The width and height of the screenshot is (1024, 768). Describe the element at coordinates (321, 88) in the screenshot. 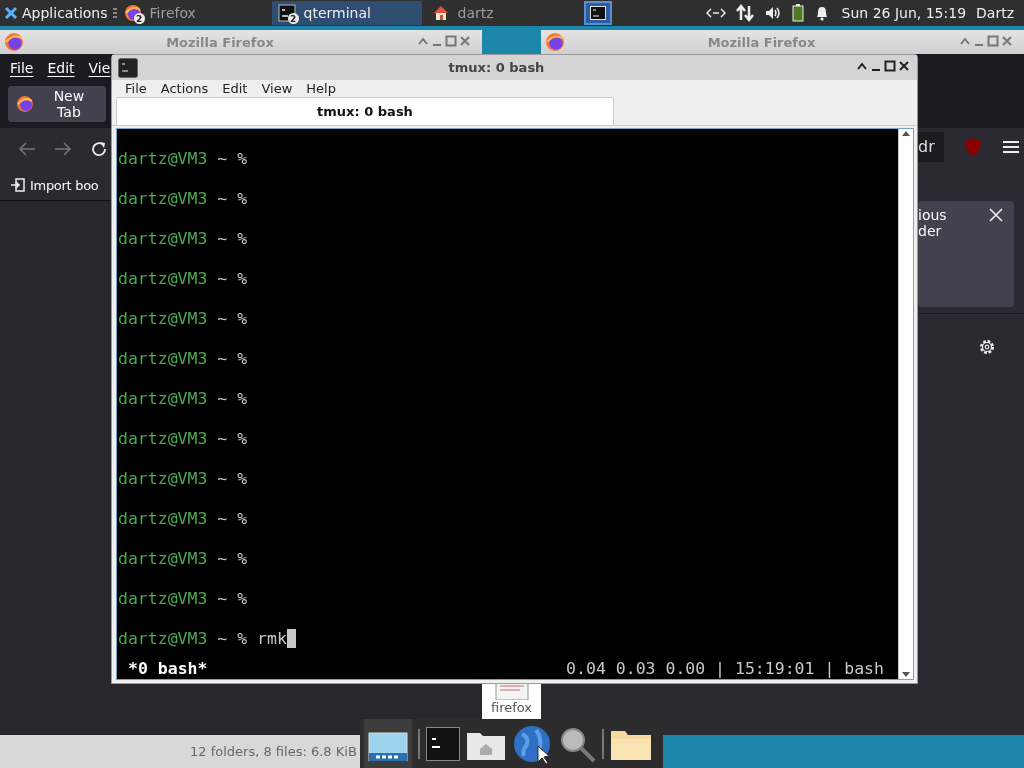

I see `menu-item: Help` at that location.